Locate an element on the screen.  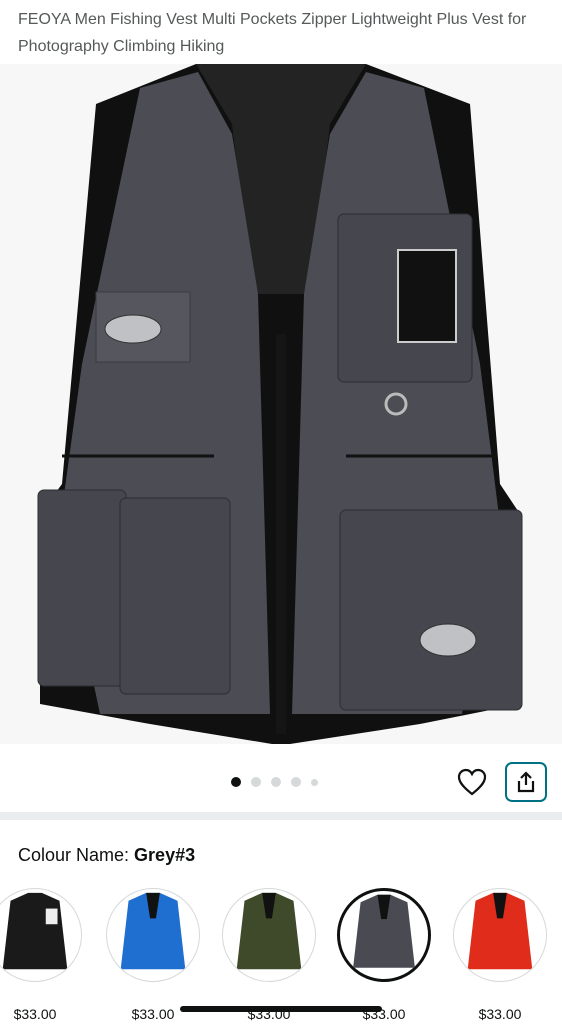
colour-name-value: Grey#3 is located at coordinates (165, 855).